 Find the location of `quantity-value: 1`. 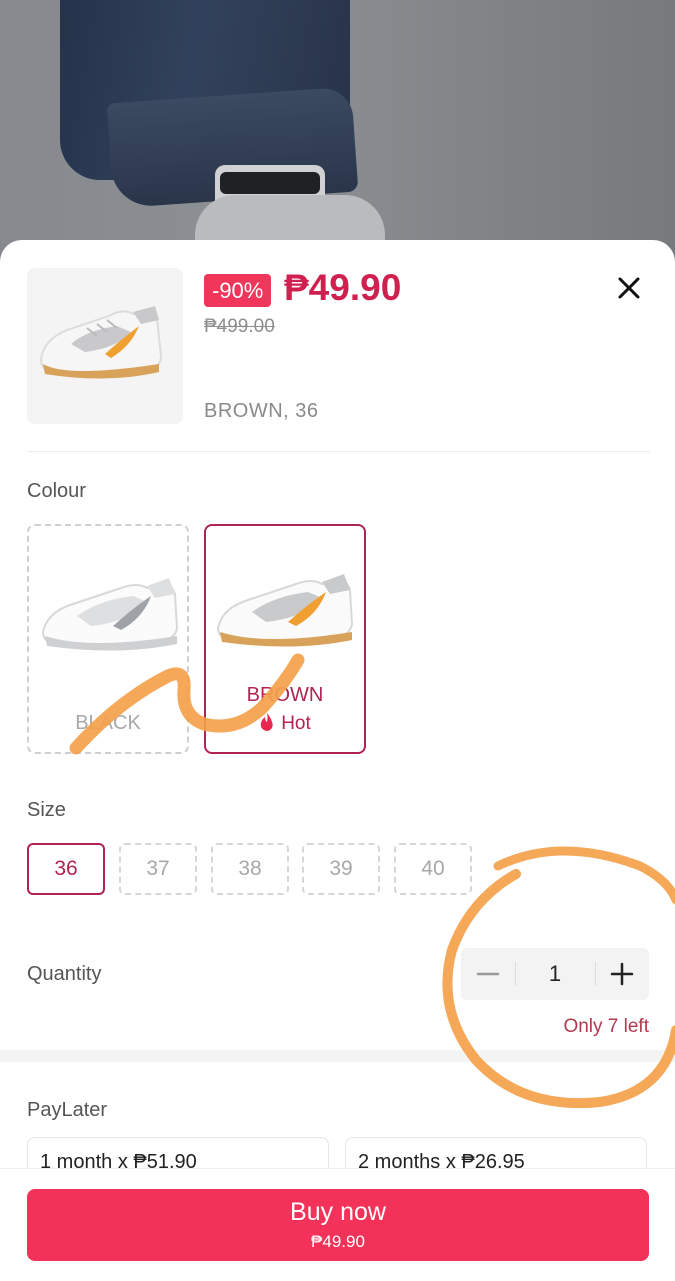

quantity-value: 1 is located at coordinates (555, 974).